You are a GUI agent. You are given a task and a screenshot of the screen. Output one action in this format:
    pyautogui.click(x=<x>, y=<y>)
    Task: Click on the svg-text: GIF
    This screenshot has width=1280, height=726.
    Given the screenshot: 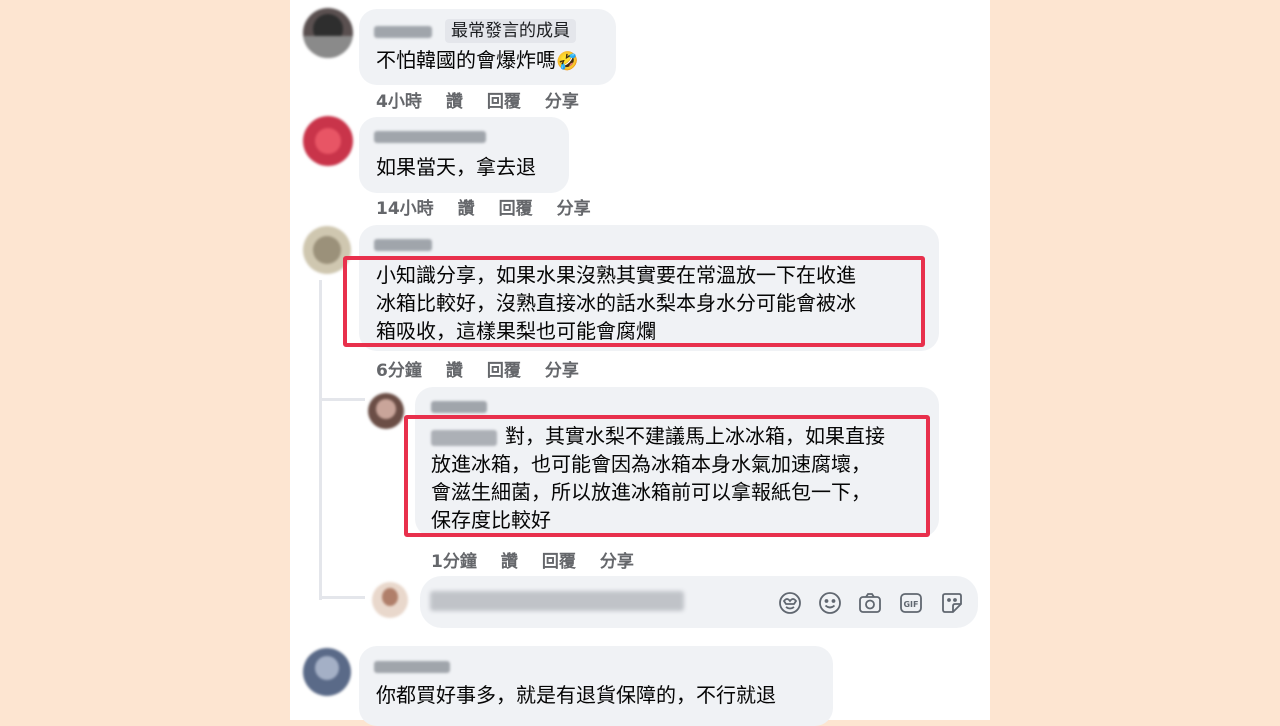 What is the action you would take?
    pyautogui.click(x=910, y=604)
    